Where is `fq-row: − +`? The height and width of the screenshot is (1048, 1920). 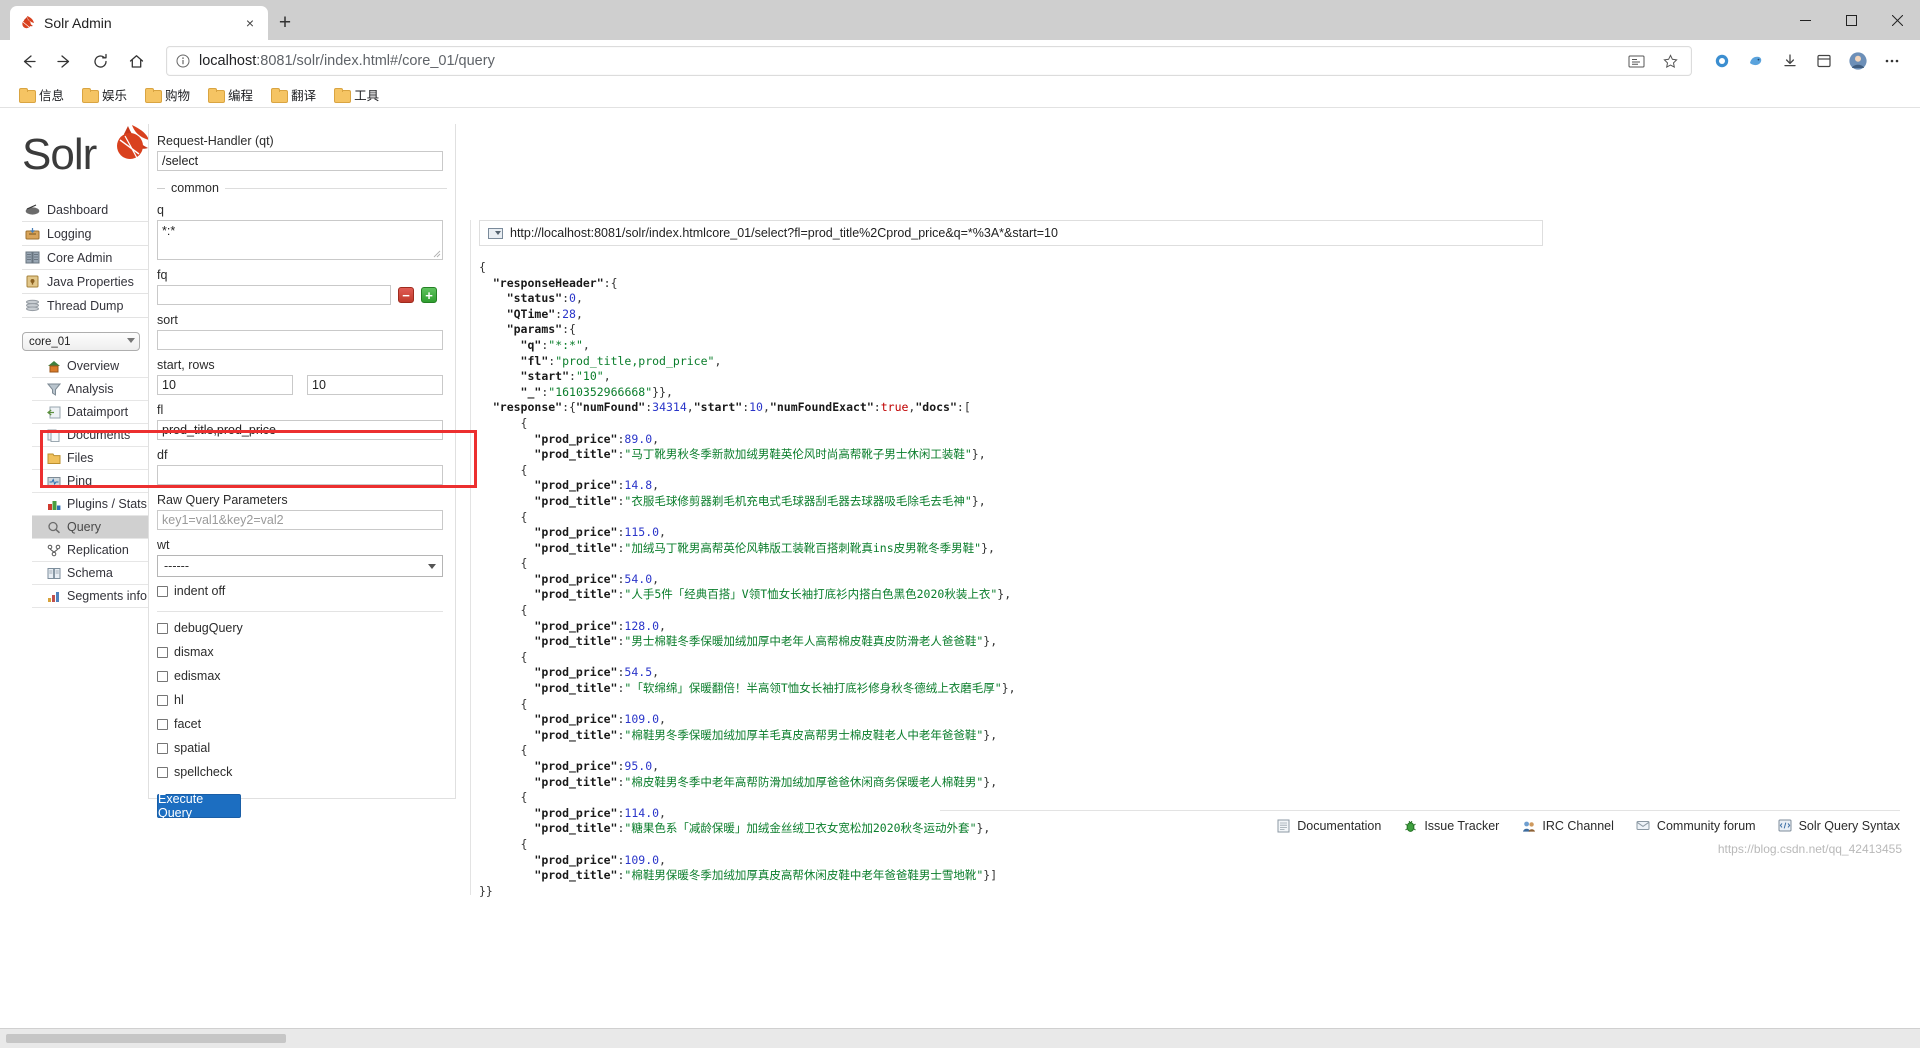
fq-row: − + is located at coordinates (302, 295).